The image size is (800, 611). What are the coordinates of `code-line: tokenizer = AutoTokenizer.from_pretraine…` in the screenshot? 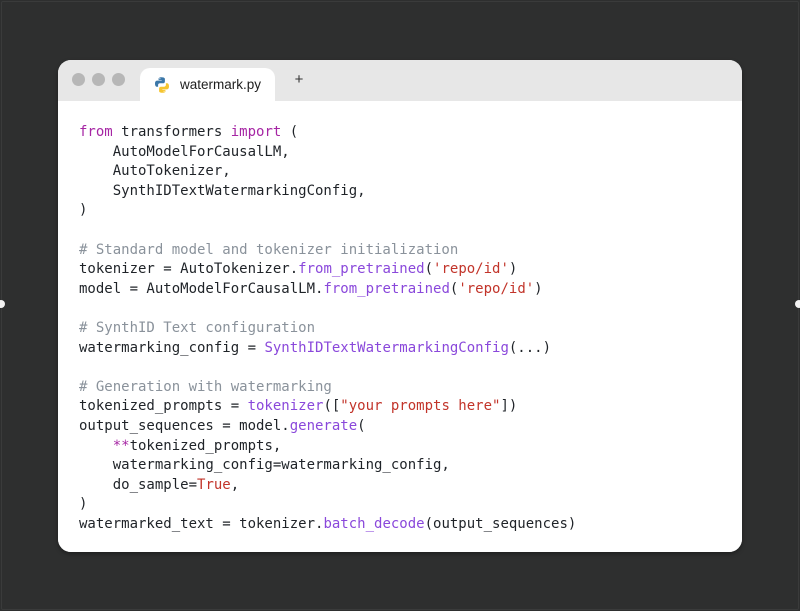 It's located at (410, 270).